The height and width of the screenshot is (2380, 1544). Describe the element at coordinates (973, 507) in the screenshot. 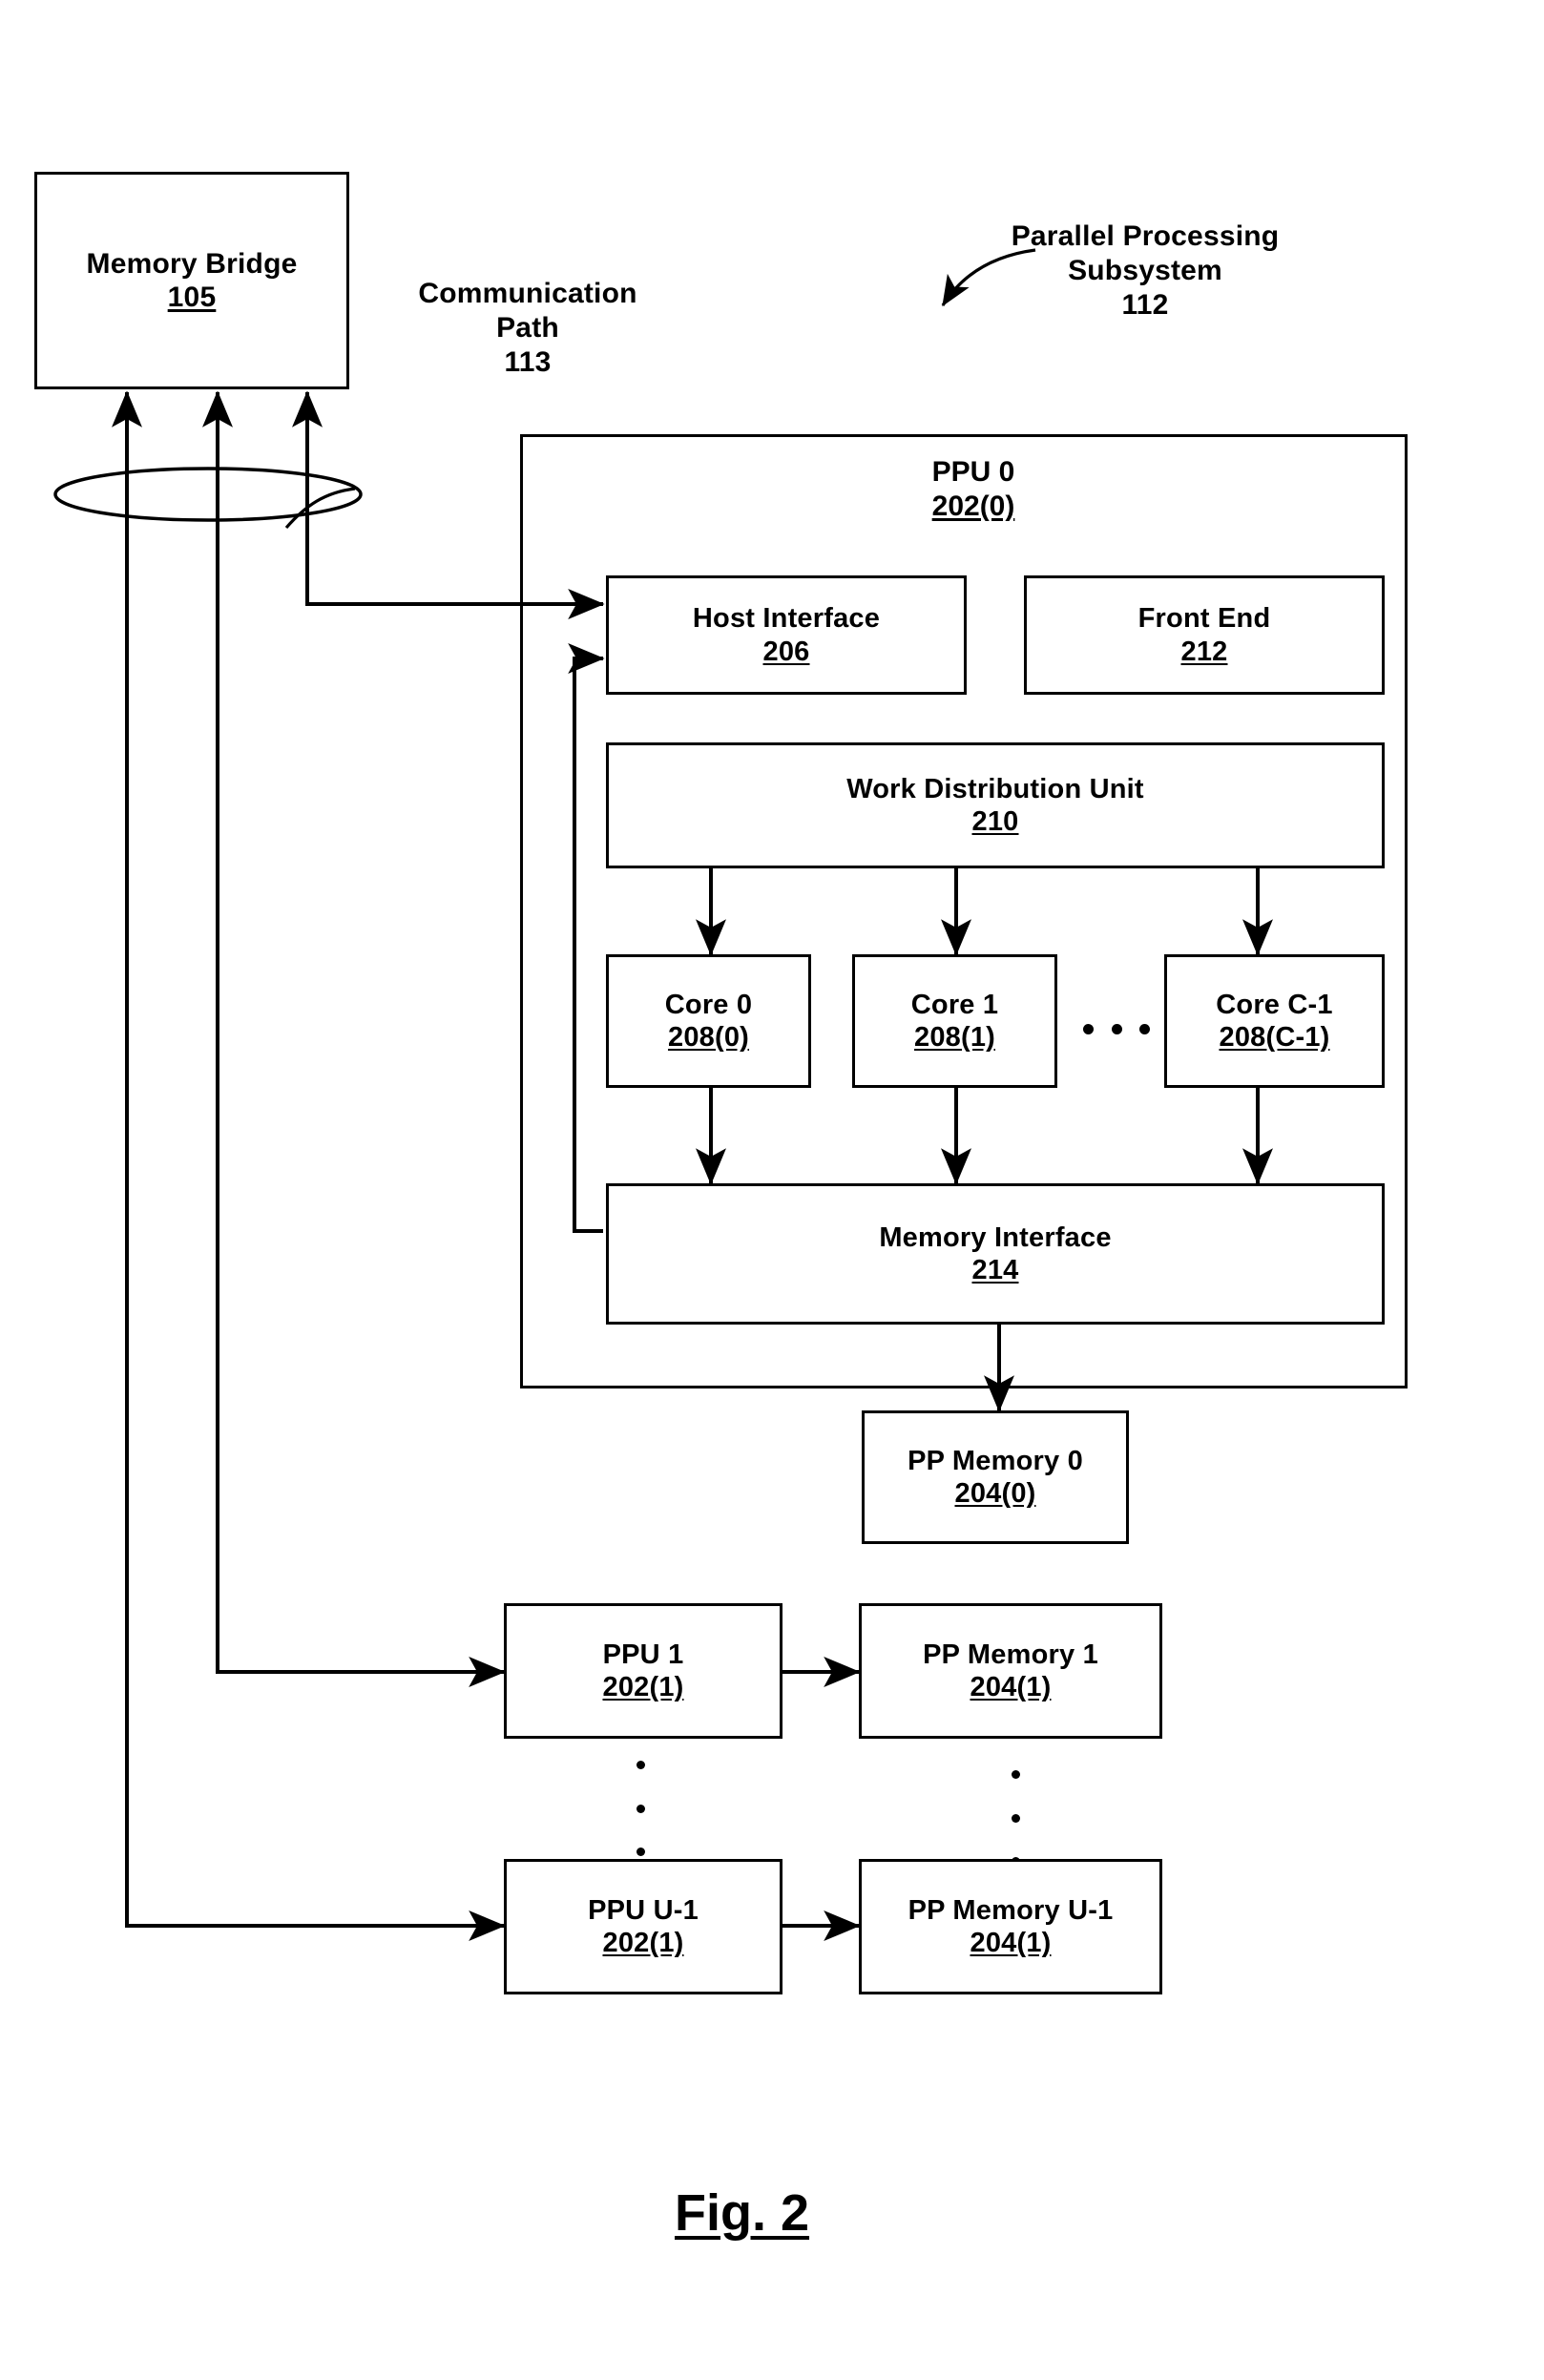

I see `ppu0-number: 202(0)` at that location.